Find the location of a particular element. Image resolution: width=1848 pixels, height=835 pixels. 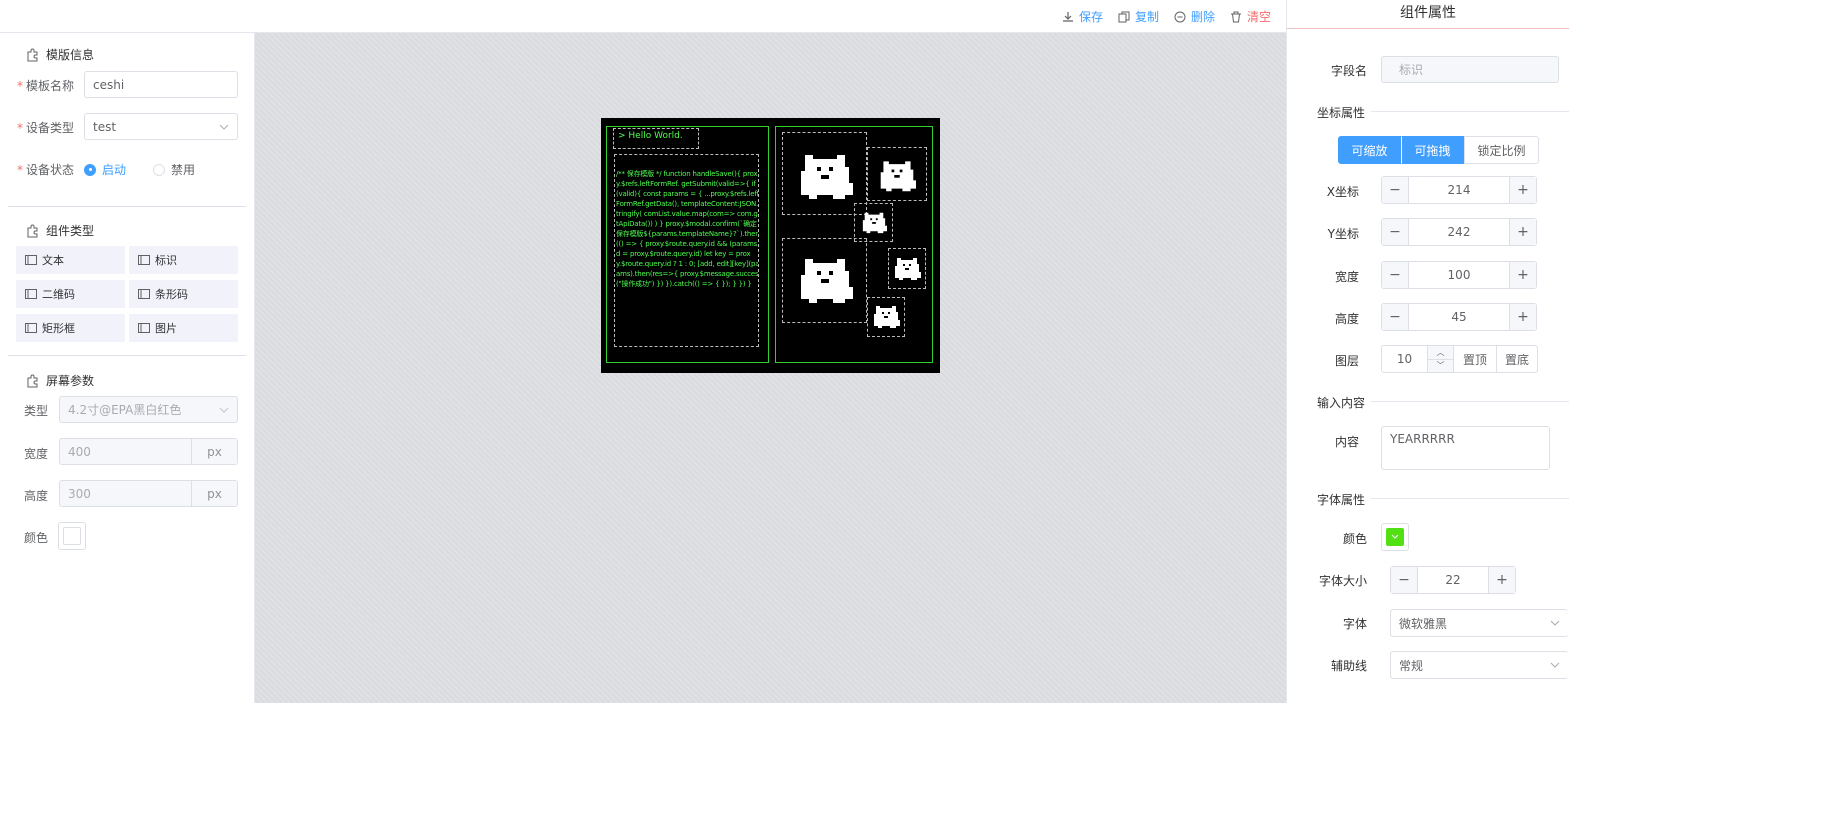

send-to-bottom-button: 置底 is located at coordinates (1516, 359).